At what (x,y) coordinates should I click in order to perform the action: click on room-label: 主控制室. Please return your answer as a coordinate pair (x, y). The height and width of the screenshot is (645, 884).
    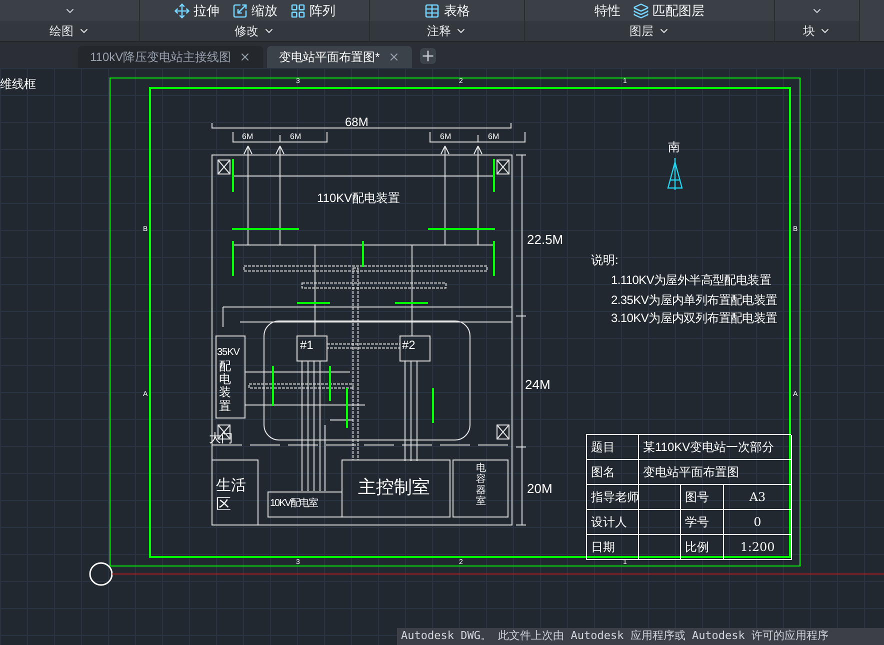
    Looking at the image, I should click on (394, 487).